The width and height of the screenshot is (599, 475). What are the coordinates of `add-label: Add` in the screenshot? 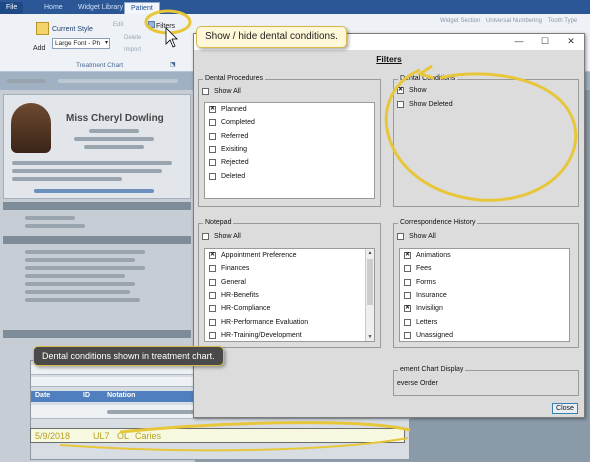 It's located at (39, 48).